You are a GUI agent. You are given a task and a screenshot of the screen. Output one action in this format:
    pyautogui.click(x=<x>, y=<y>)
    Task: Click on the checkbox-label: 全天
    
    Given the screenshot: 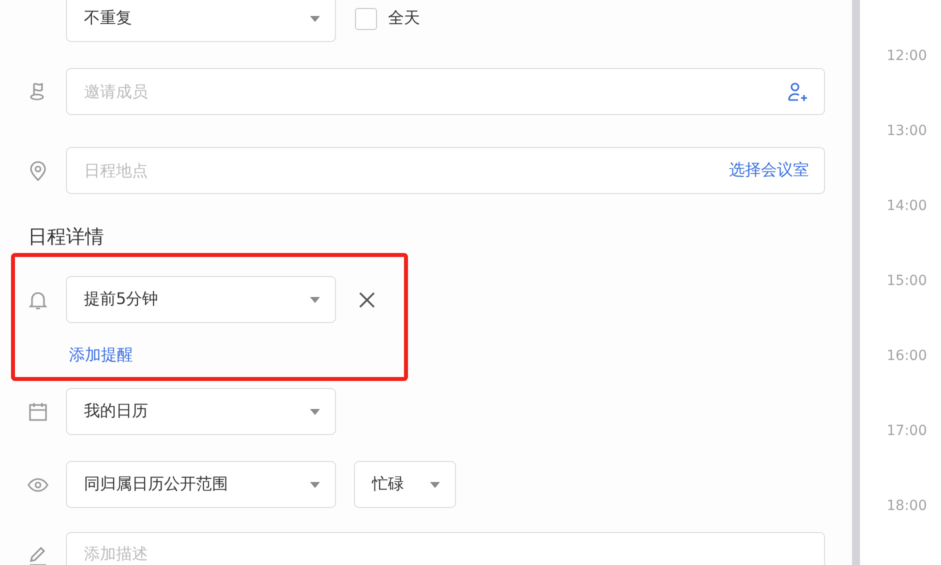 What is the action you would take?
    pyautogui.click(x=404, y=18)
    